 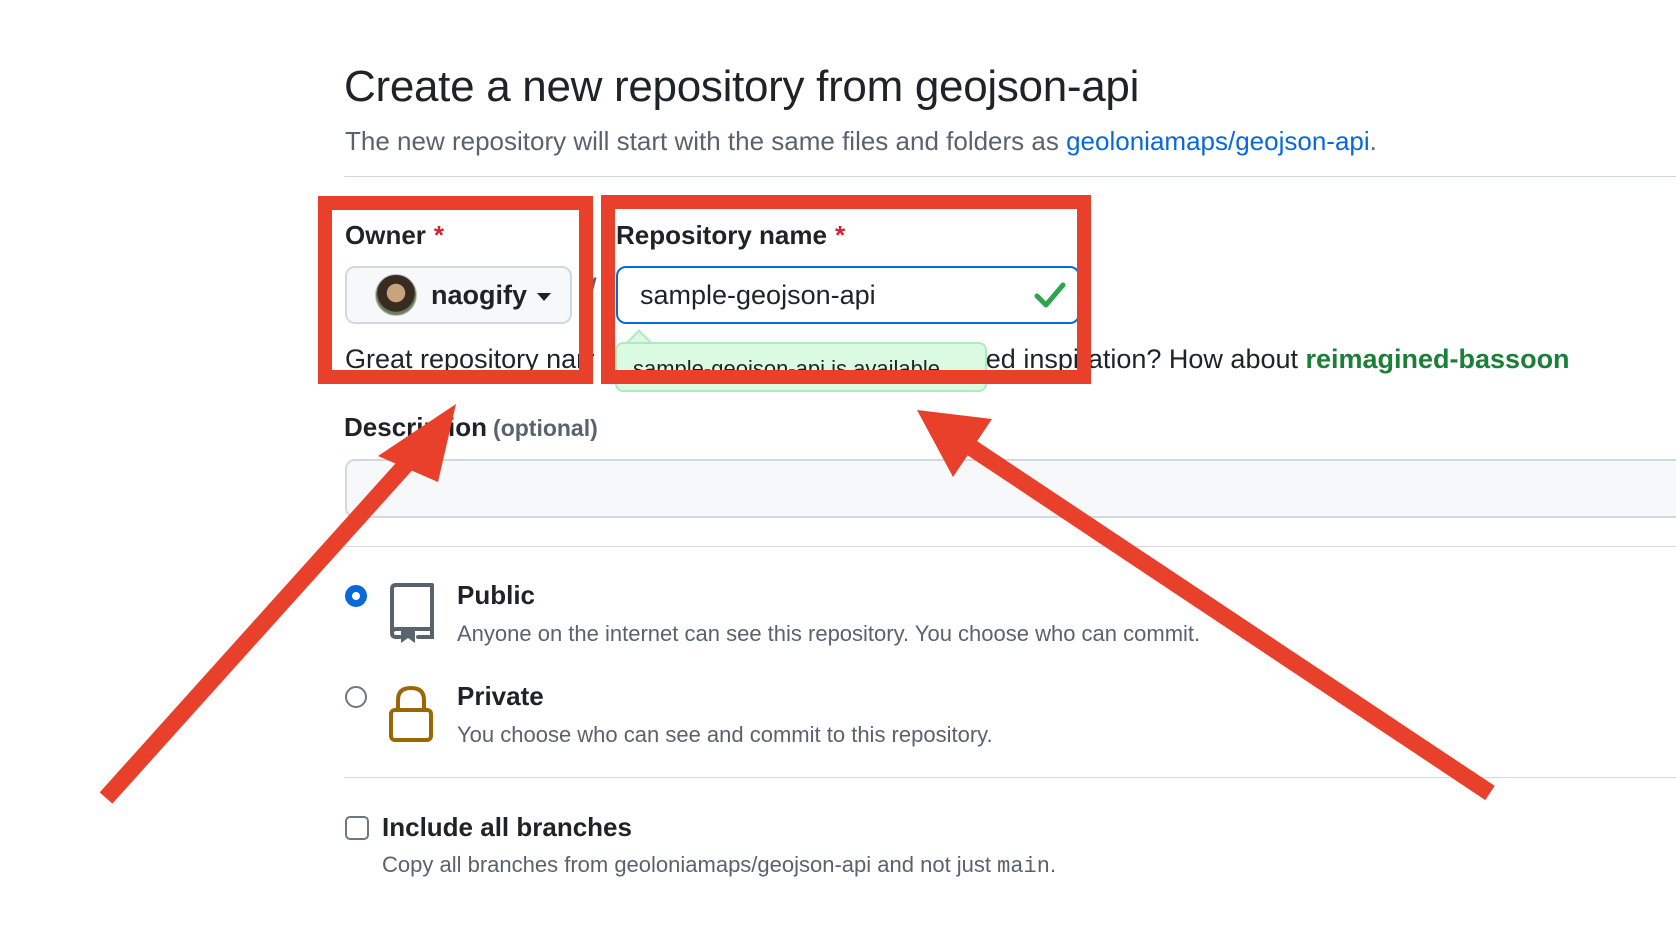 What do you see at coordinates (277, 604) in the screenshot?
I see `arrow-to-owner-icon` at bounding box center [277, 604].